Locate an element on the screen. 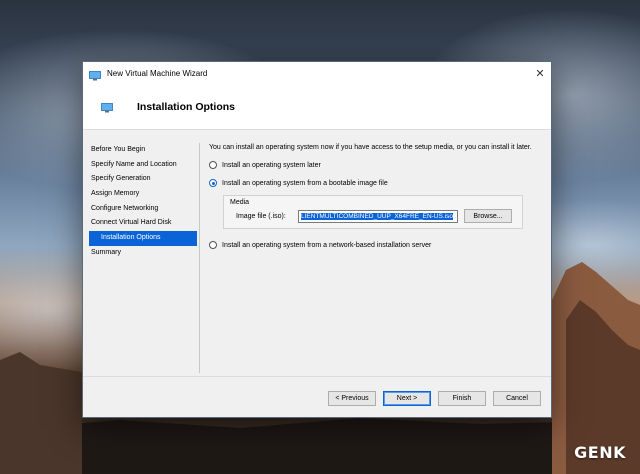 Image resolution: width=640 pixels, height=474 pixels. wizard-footer: < Previous Next > Finish Cancel is located at coordinates (431, 398).